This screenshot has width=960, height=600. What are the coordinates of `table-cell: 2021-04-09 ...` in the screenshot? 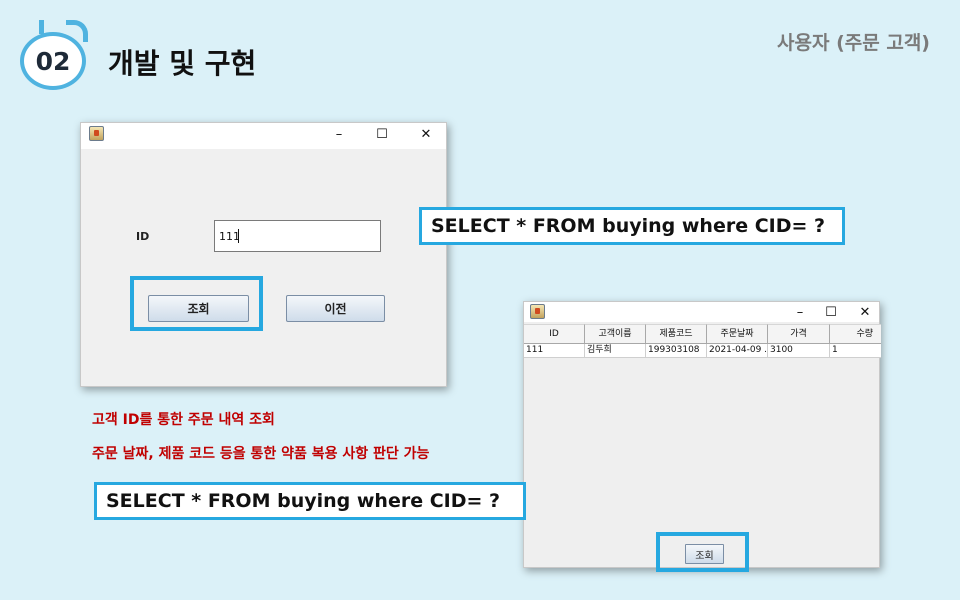 It's located at (737, 351).